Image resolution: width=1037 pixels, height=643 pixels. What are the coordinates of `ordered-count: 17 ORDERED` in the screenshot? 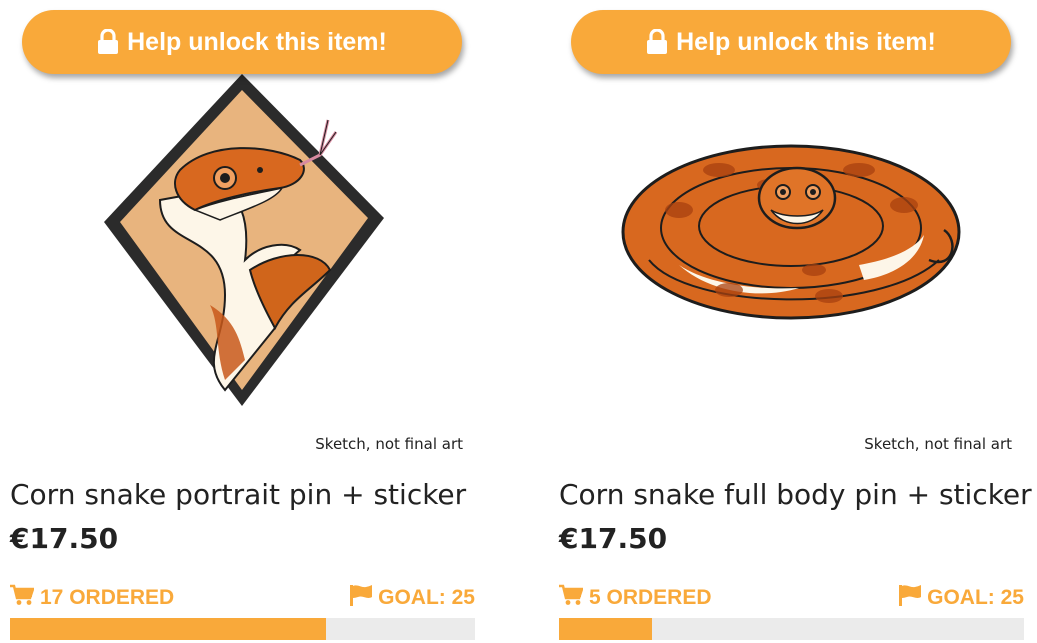 It's located at (92, 598).